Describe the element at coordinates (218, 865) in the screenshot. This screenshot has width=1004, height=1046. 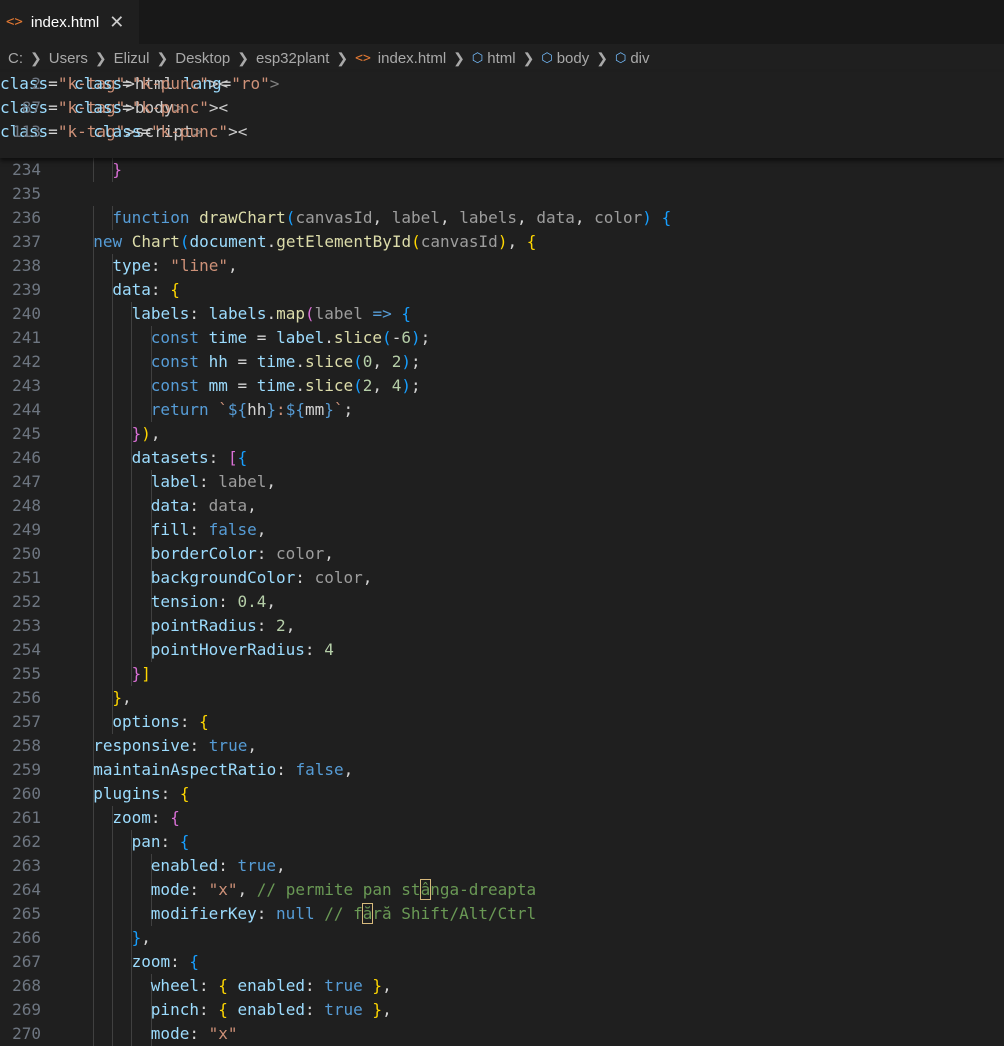
I see `code-text: enabled: true,` at that location.